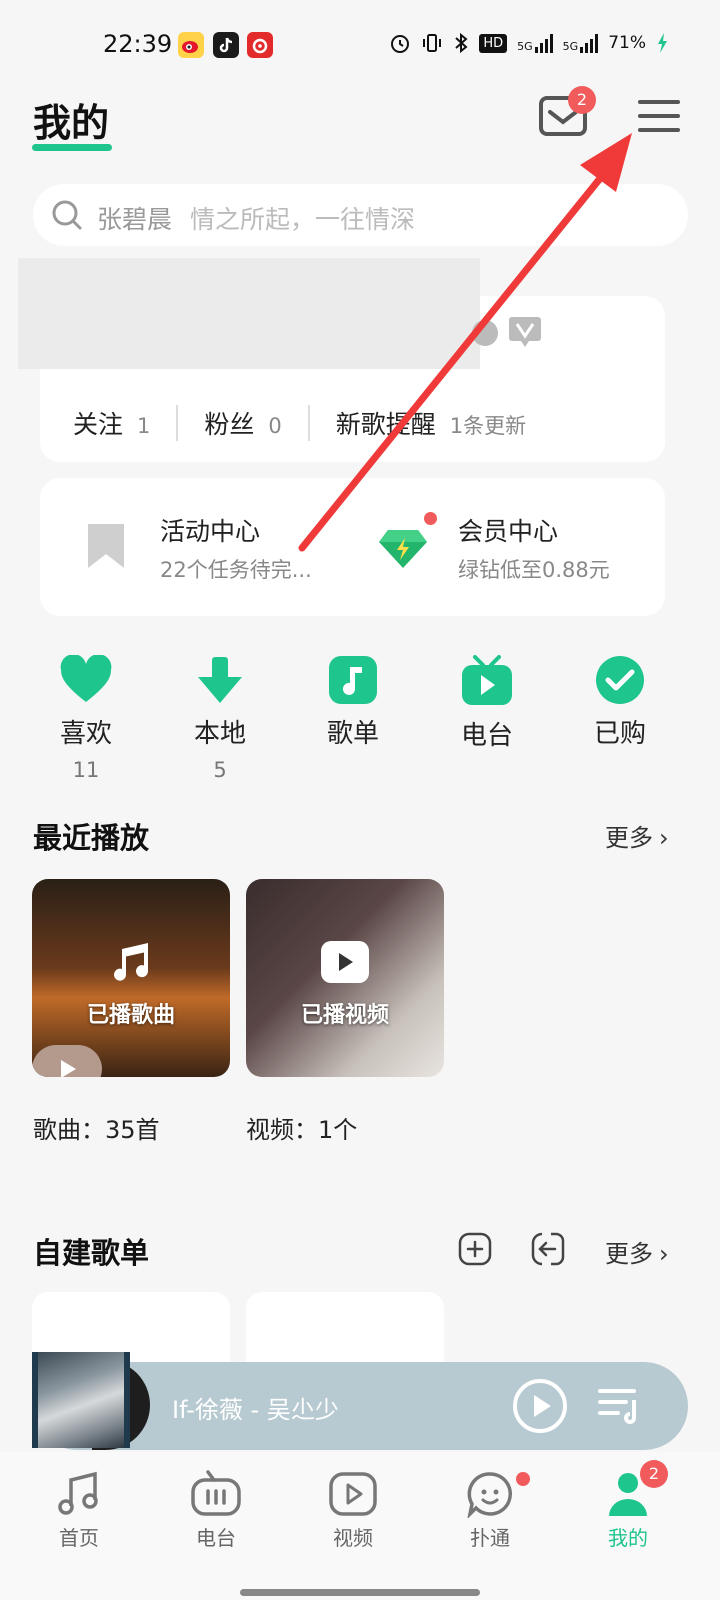  Describe the element at coordinates (619, 734) in the screenshot. I see `shortcut-purchased-label: 已购` at that location.